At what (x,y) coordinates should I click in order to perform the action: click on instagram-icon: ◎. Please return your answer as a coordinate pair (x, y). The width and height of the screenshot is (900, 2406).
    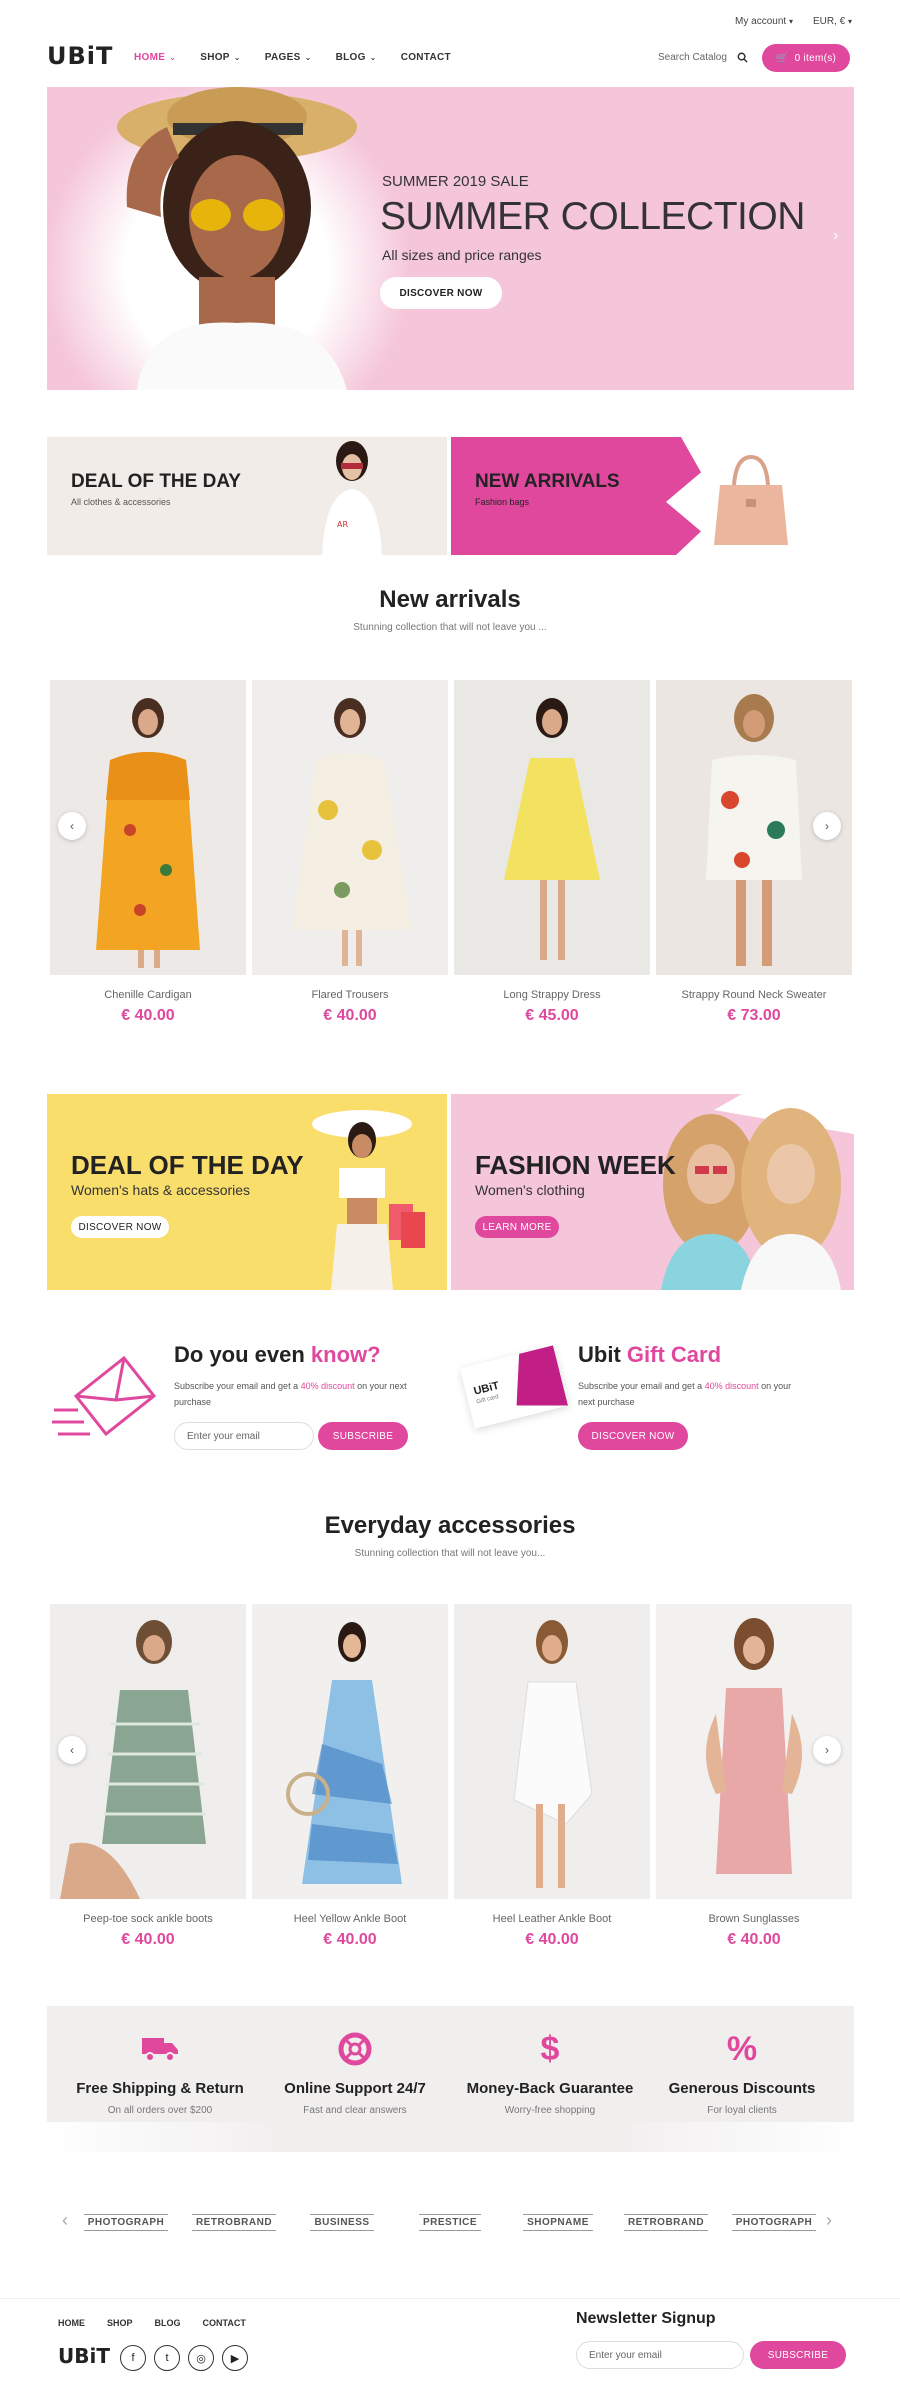
    Looking at the image, I should click on (201, 2358).